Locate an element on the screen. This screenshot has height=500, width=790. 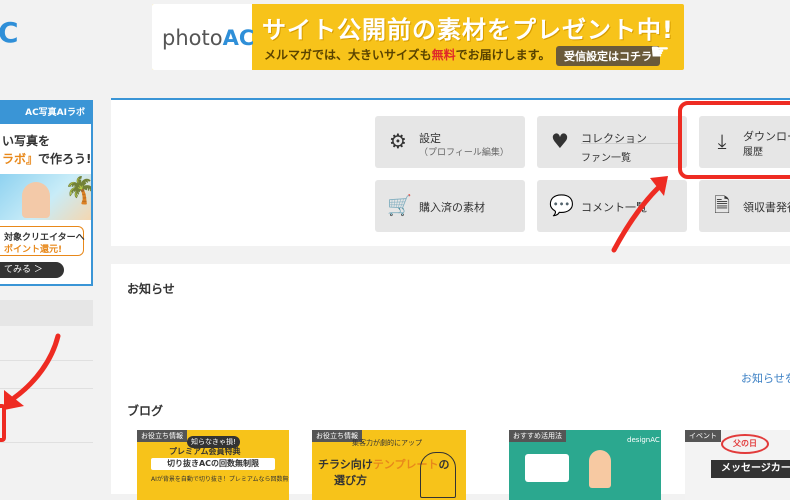
settings-label: 設定 is located at coordinates (430, 138).